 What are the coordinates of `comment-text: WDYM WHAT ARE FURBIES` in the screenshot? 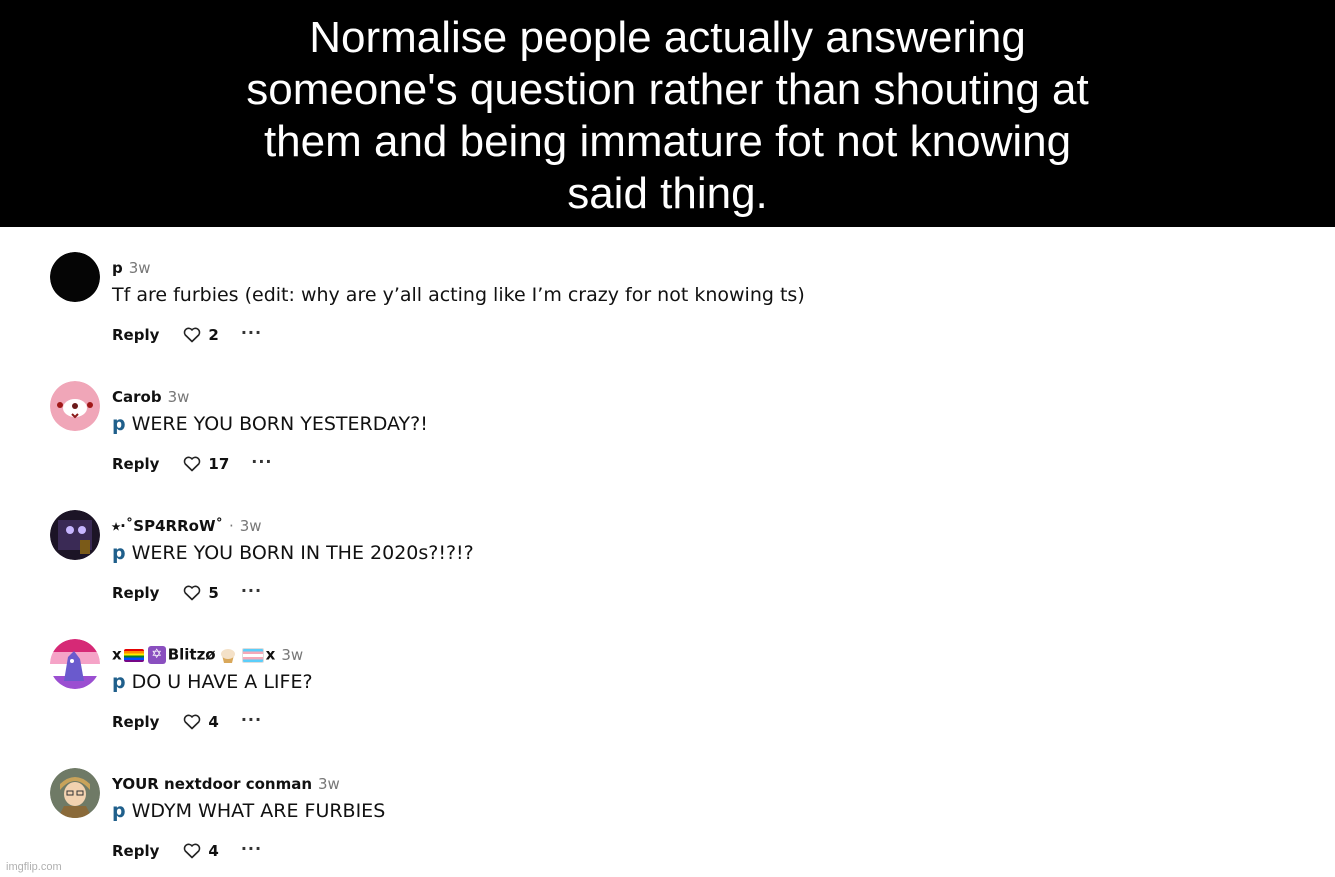 It's located at (258, 811).